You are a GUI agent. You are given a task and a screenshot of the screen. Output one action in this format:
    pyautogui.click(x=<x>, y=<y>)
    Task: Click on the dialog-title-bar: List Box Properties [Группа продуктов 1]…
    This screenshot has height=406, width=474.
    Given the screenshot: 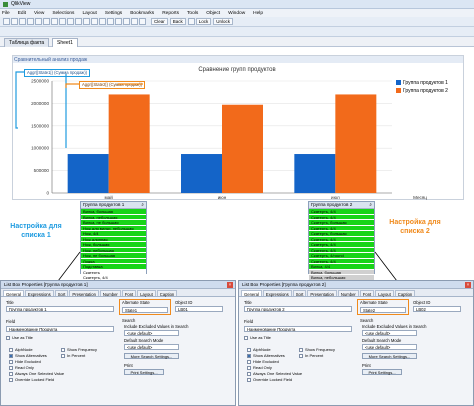 What is the action you would take?
    pyautogui.click(x=118, y=285)
    